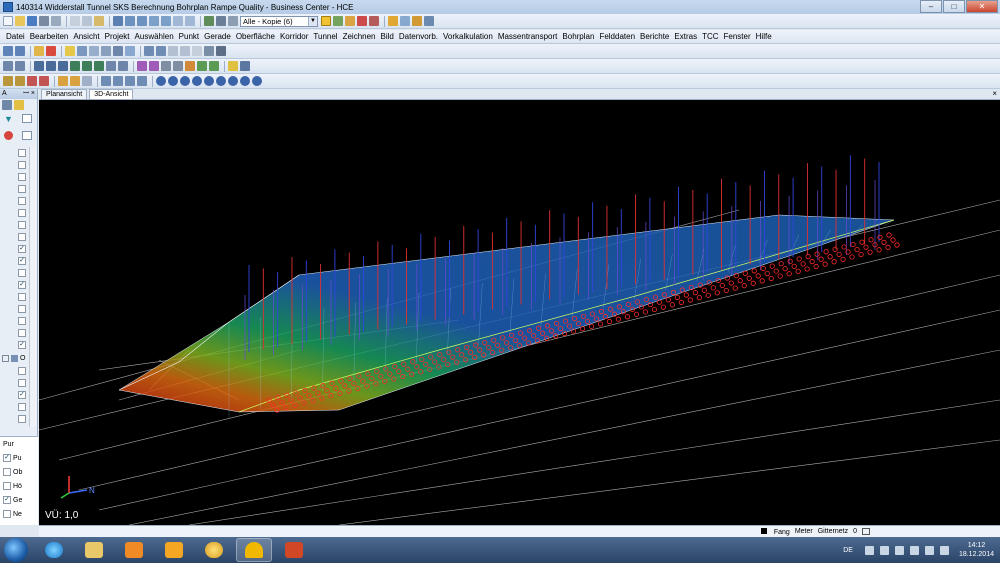 This screenshot has width=1000, height=563. Describe the element at coordinates (710, 36) in the screenshot. I see `menu-tcc: TCC` at that location.